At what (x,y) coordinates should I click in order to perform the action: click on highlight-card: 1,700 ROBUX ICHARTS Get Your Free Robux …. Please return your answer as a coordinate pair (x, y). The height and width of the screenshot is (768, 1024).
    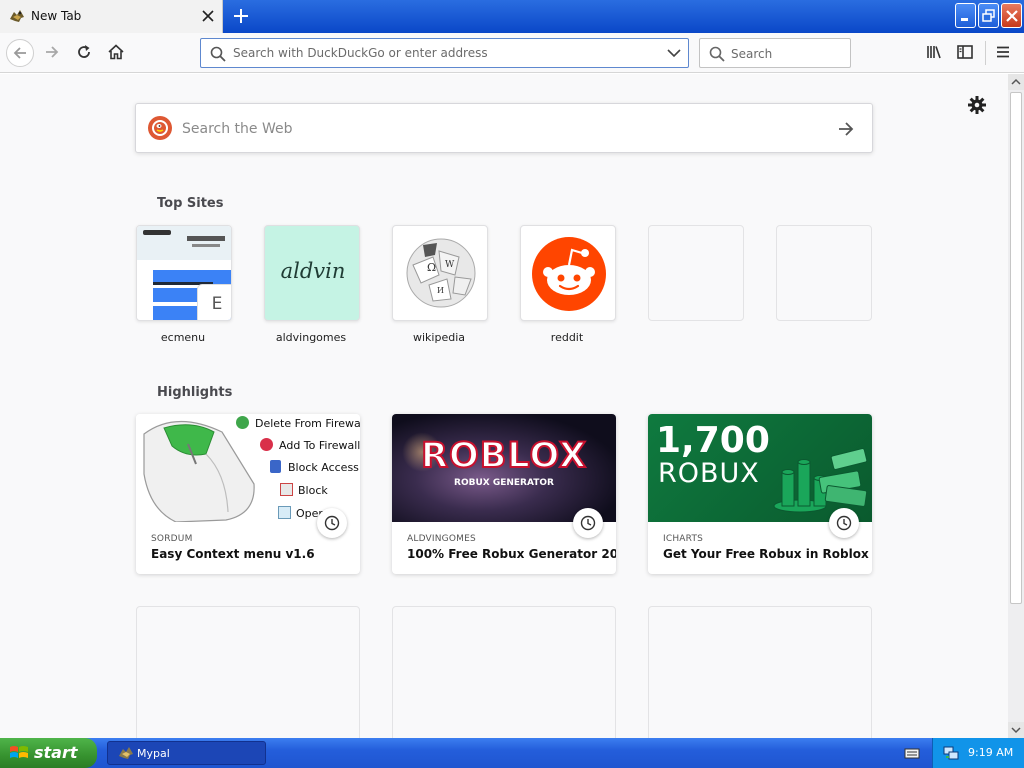
    Looking at the image, I should click on (760, 494).